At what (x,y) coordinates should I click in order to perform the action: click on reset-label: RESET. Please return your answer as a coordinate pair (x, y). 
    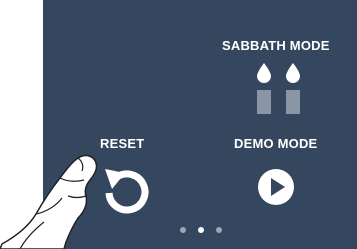
    Looking at the image, I should click on (122, 143).